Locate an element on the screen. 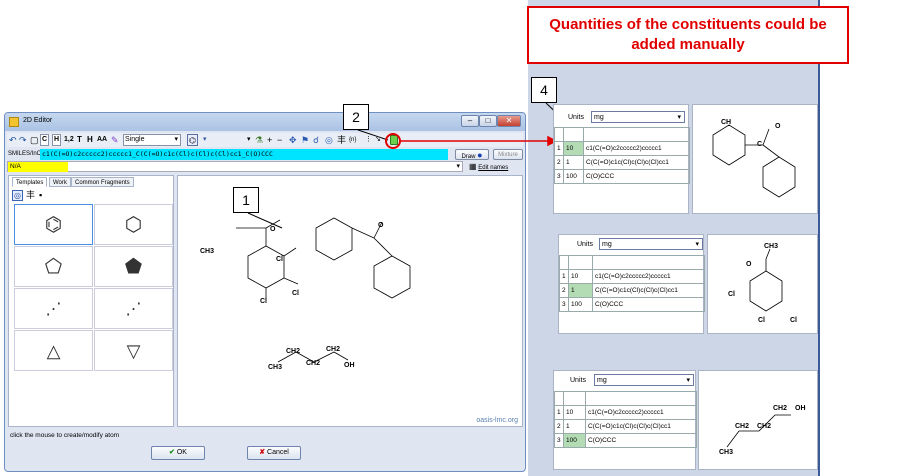 Image resolution: width=910 pixels, height=476 pixels. atom-ch: CH is located at coordinates (726, 122).